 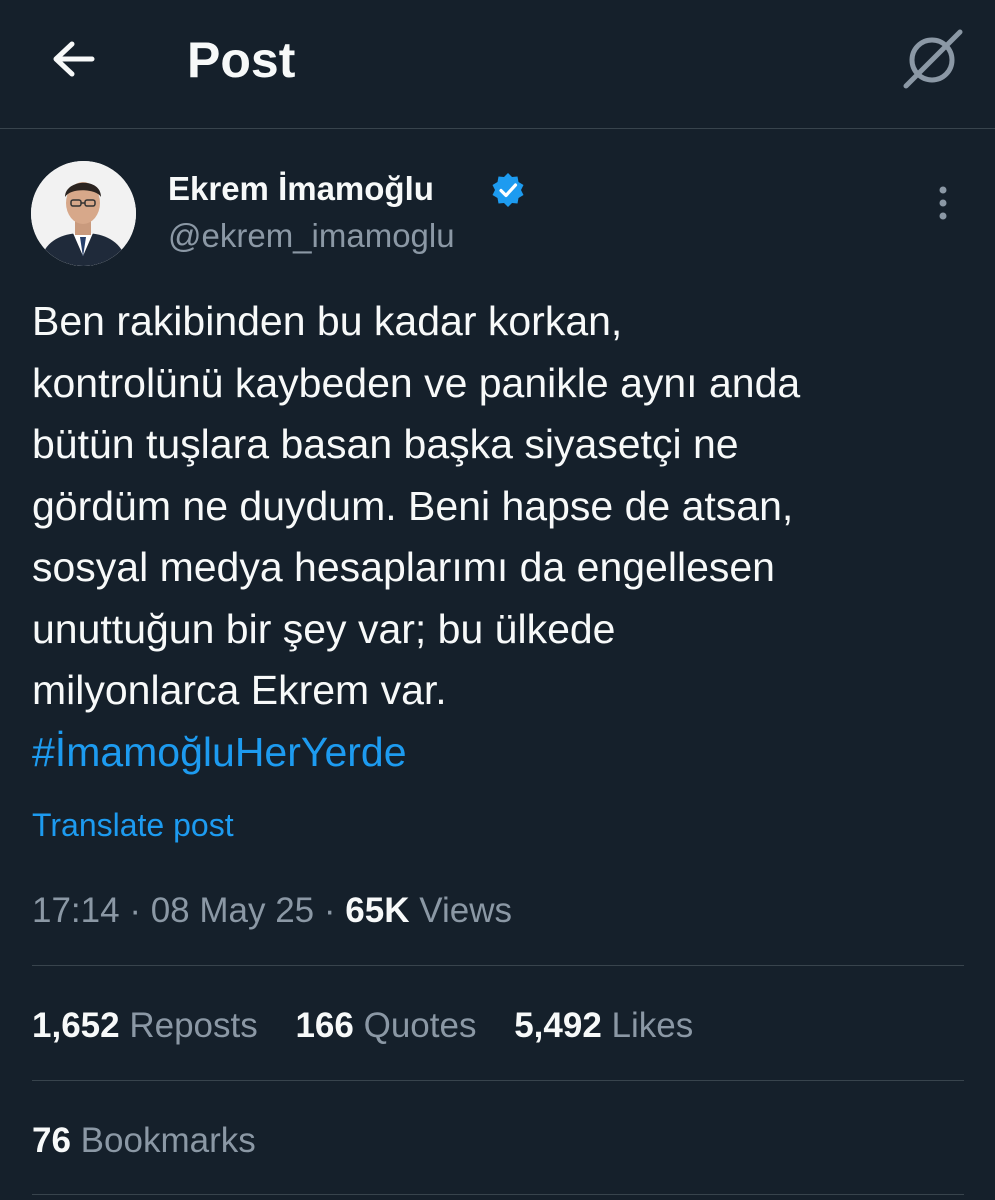 I want to click on post-text-line: kontrolünü kaybeden ve panikle aynı anda, so click(x=416, y=382).